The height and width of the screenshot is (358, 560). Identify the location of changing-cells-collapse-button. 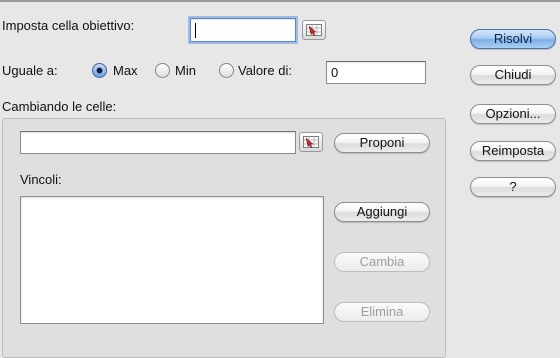
(311, 142).